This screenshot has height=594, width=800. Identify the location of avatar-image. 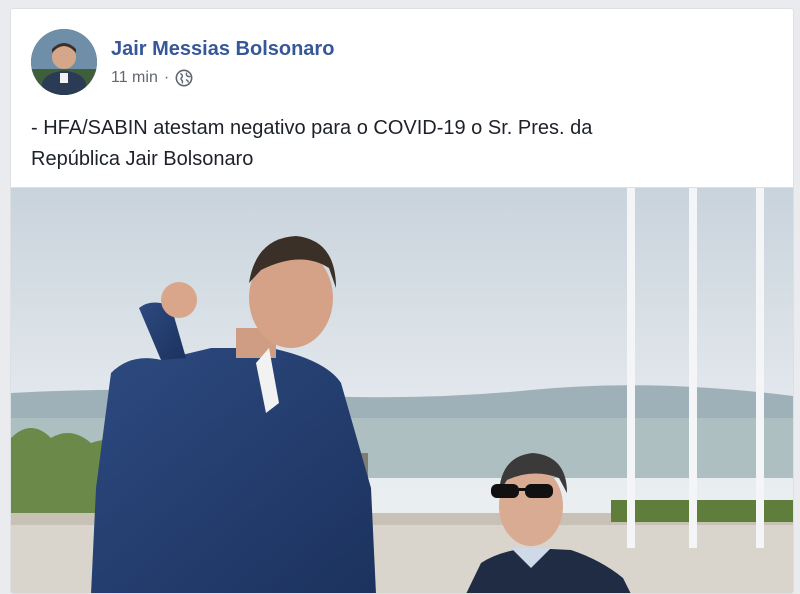
(64, 62).